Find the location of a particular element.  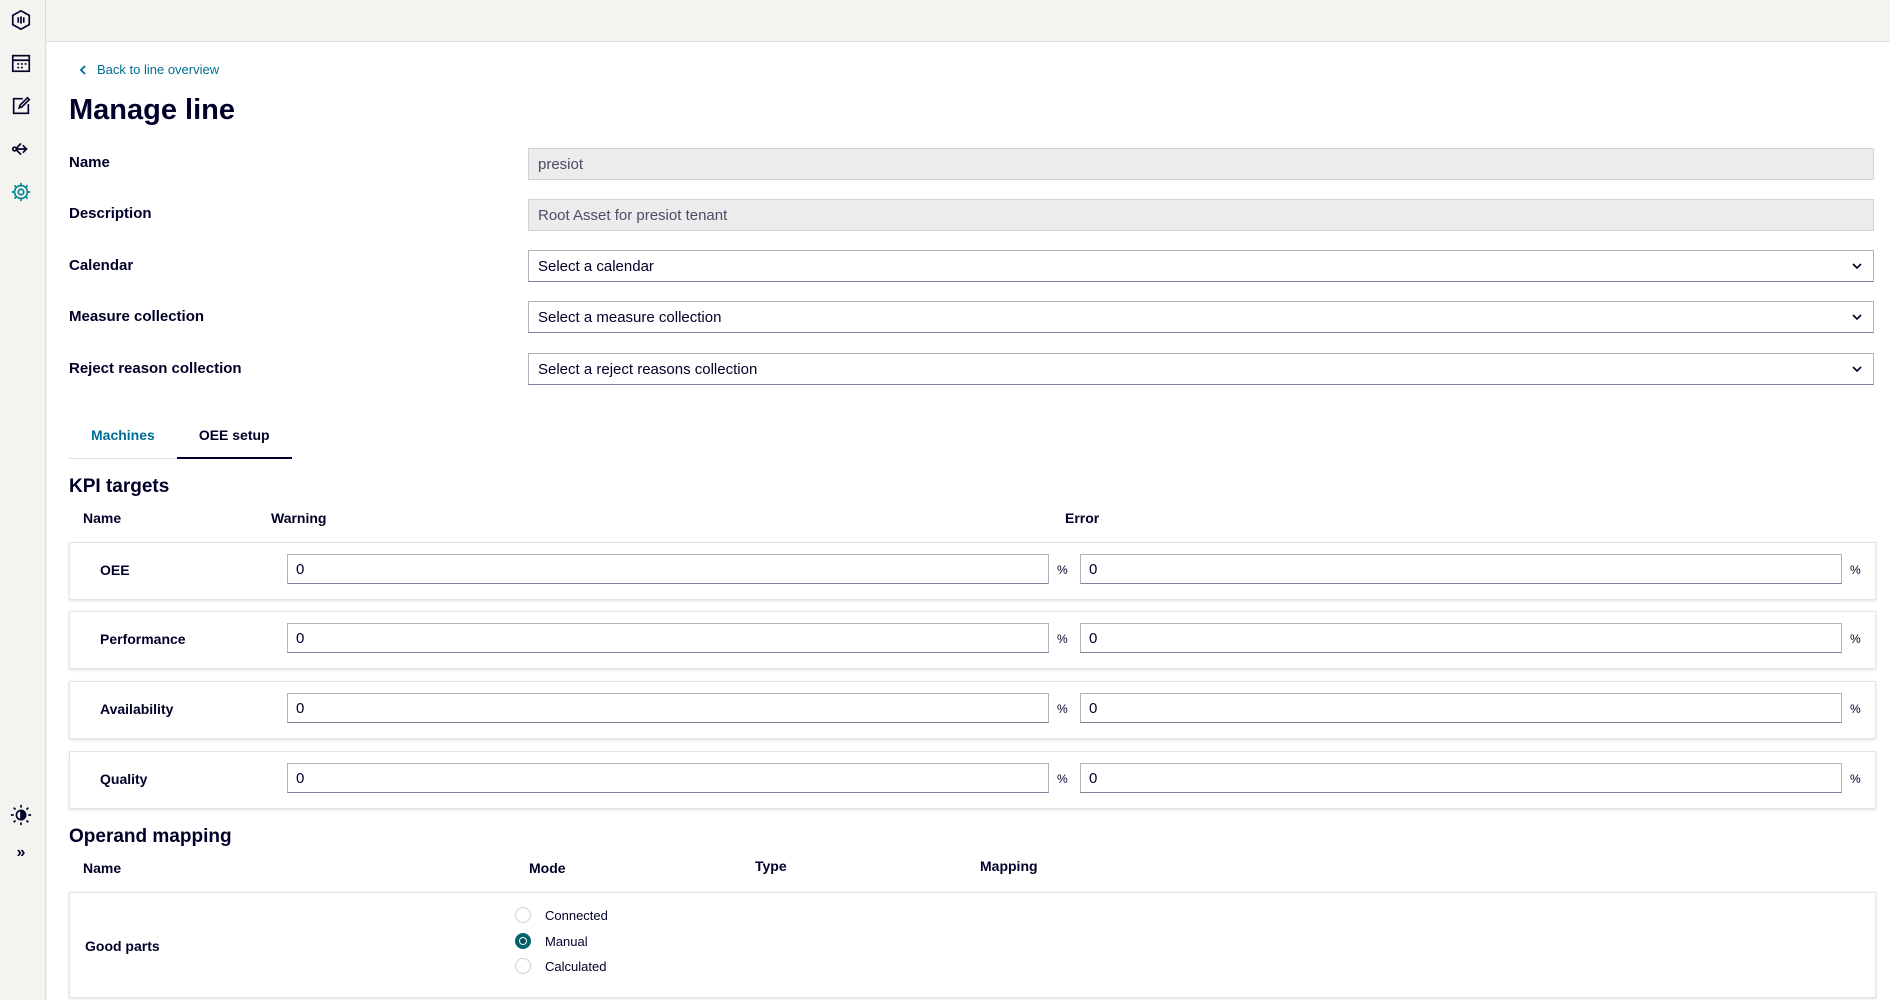

tab-bar: Machines OEE setup is located at coordinates (180, 435).